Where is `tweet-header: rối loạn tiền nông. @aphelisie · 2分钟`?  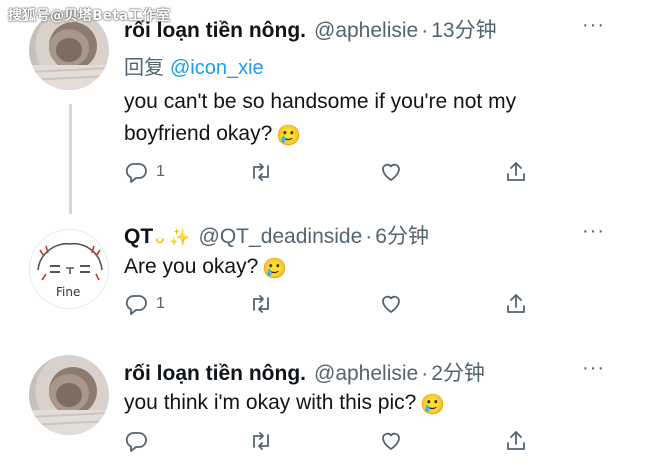
tweet-header: rối loạn tiền nông. @aphelisie · 2分钟 is located at coordinates (304, 372).